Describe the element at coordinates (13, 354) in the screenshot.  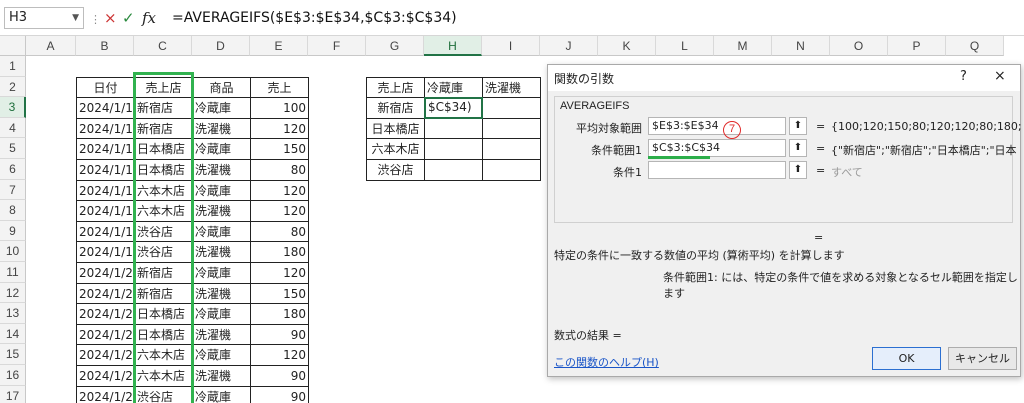
I see `row-header-15: 15` at that location.